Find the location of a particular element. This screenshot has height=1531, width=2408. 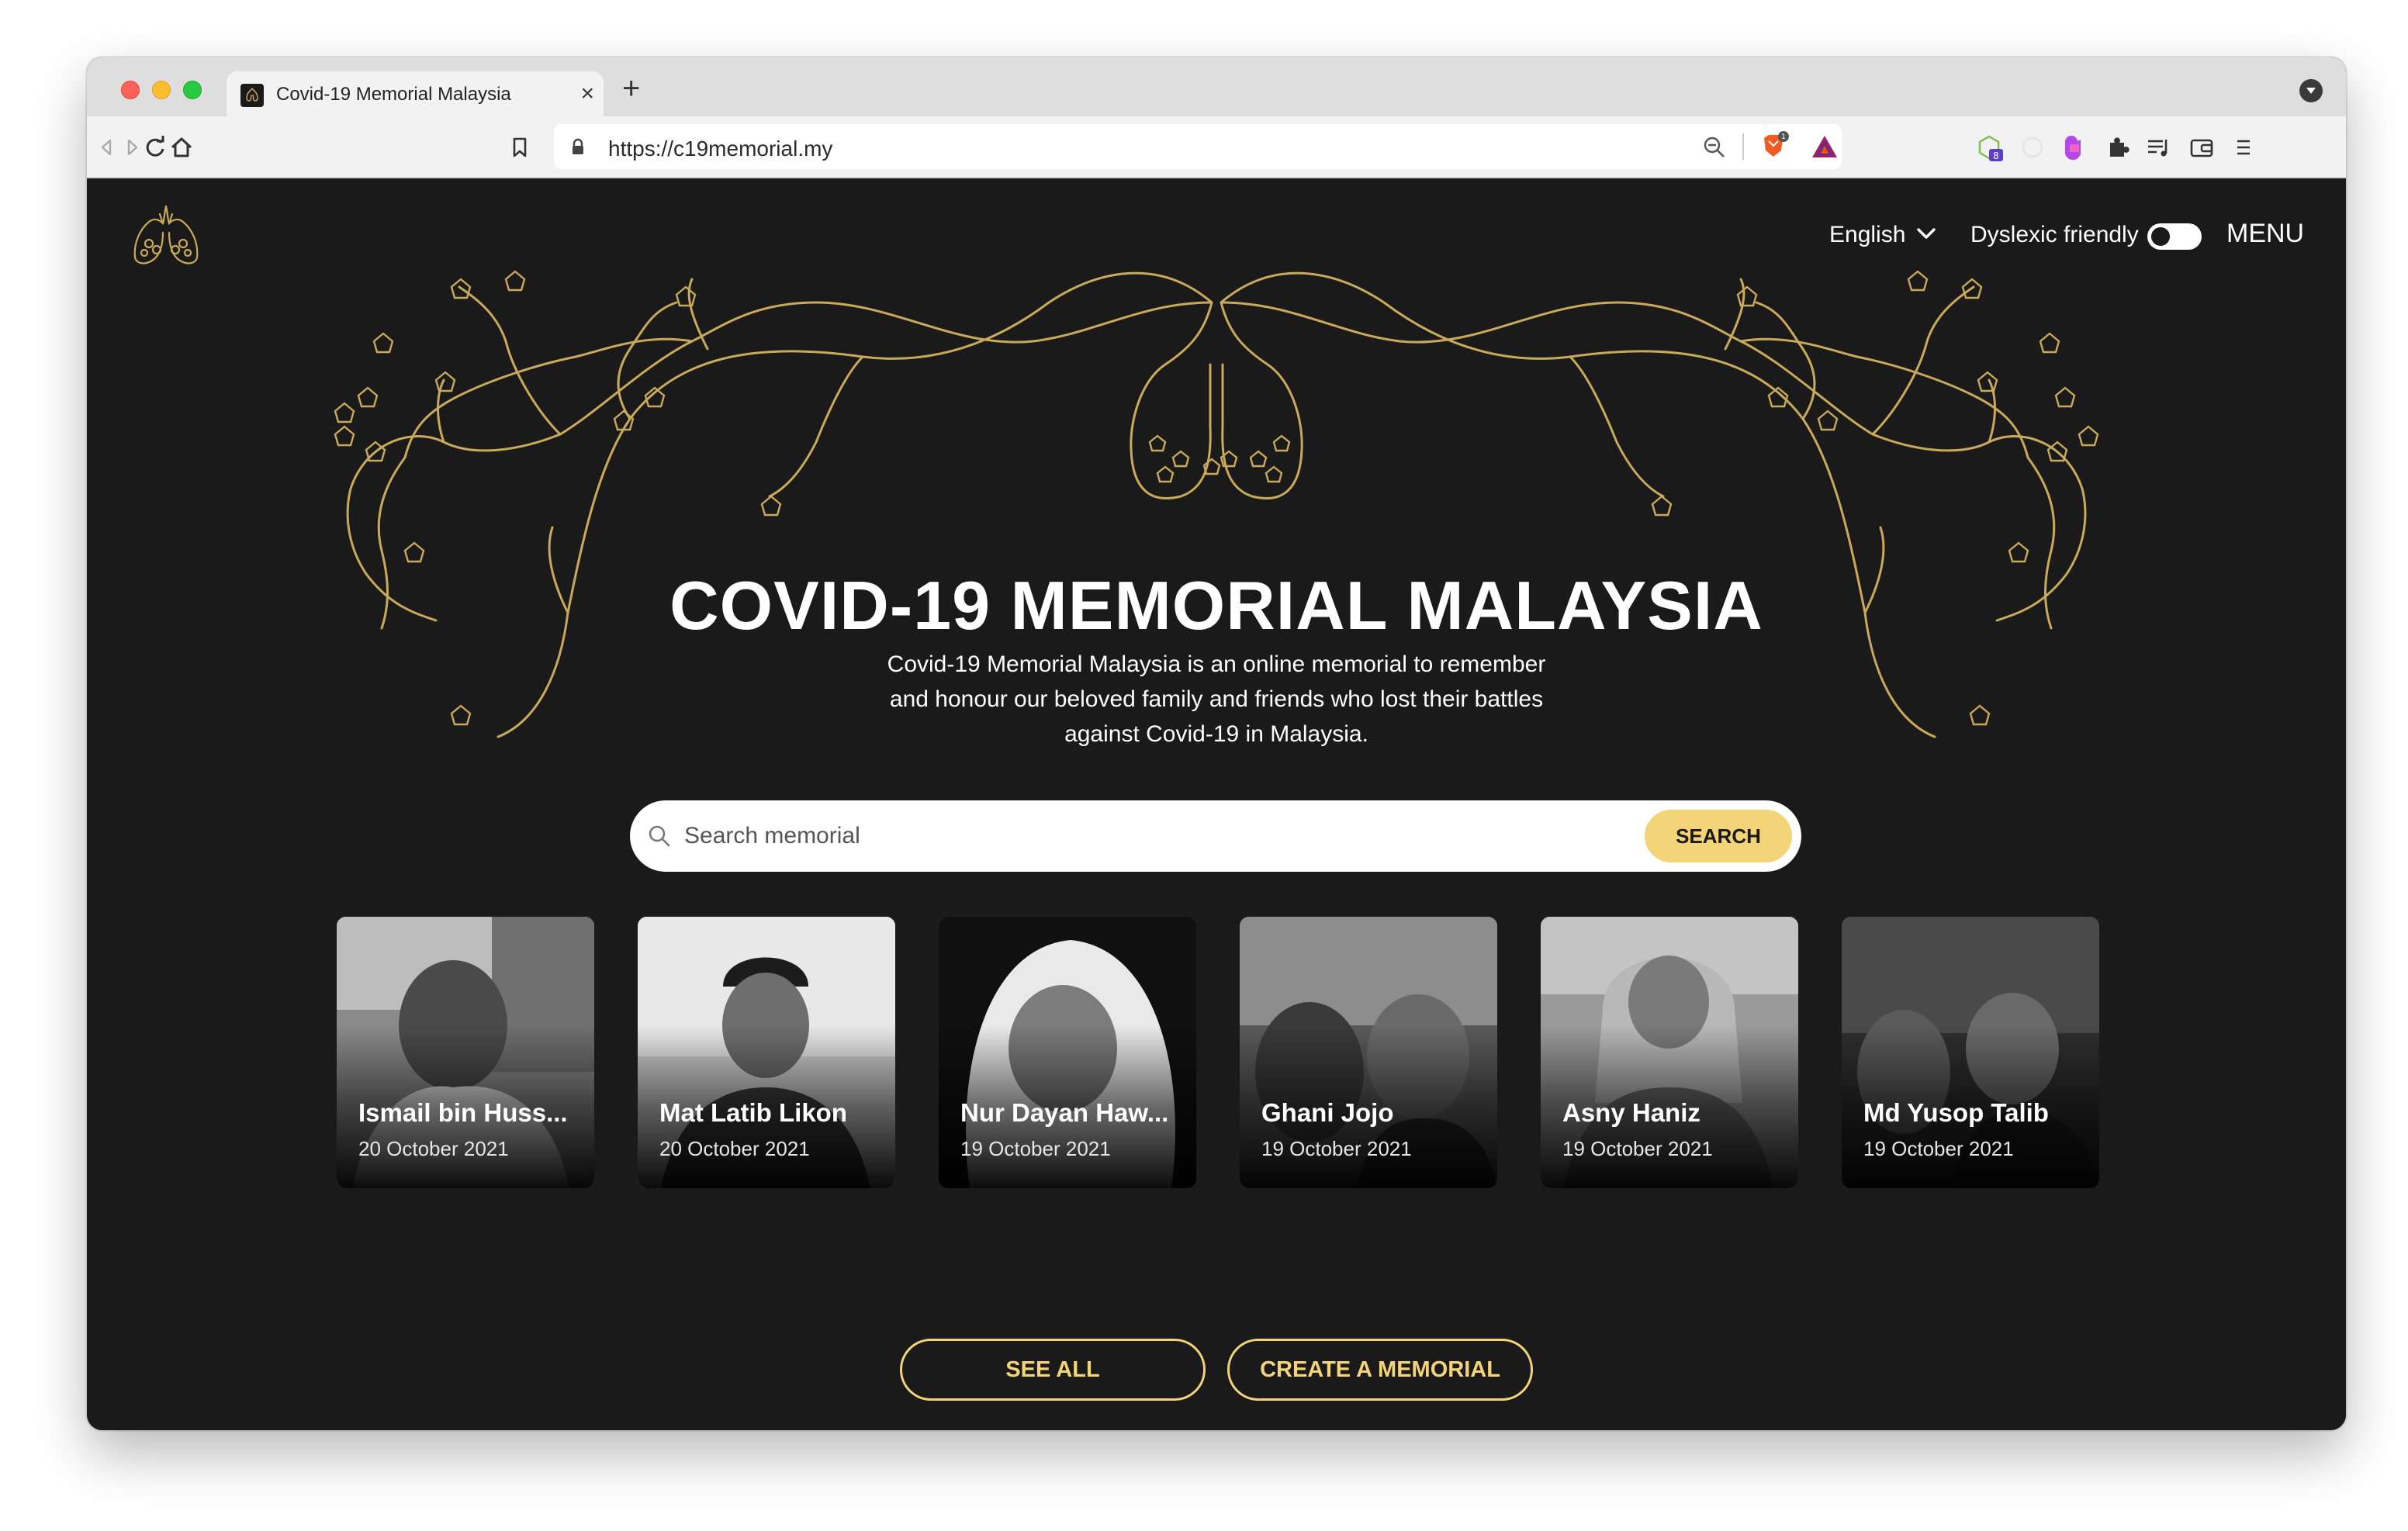

browser-toolbar: https://c19memorial.my 1 8 is located at coordinates (1216, 147).